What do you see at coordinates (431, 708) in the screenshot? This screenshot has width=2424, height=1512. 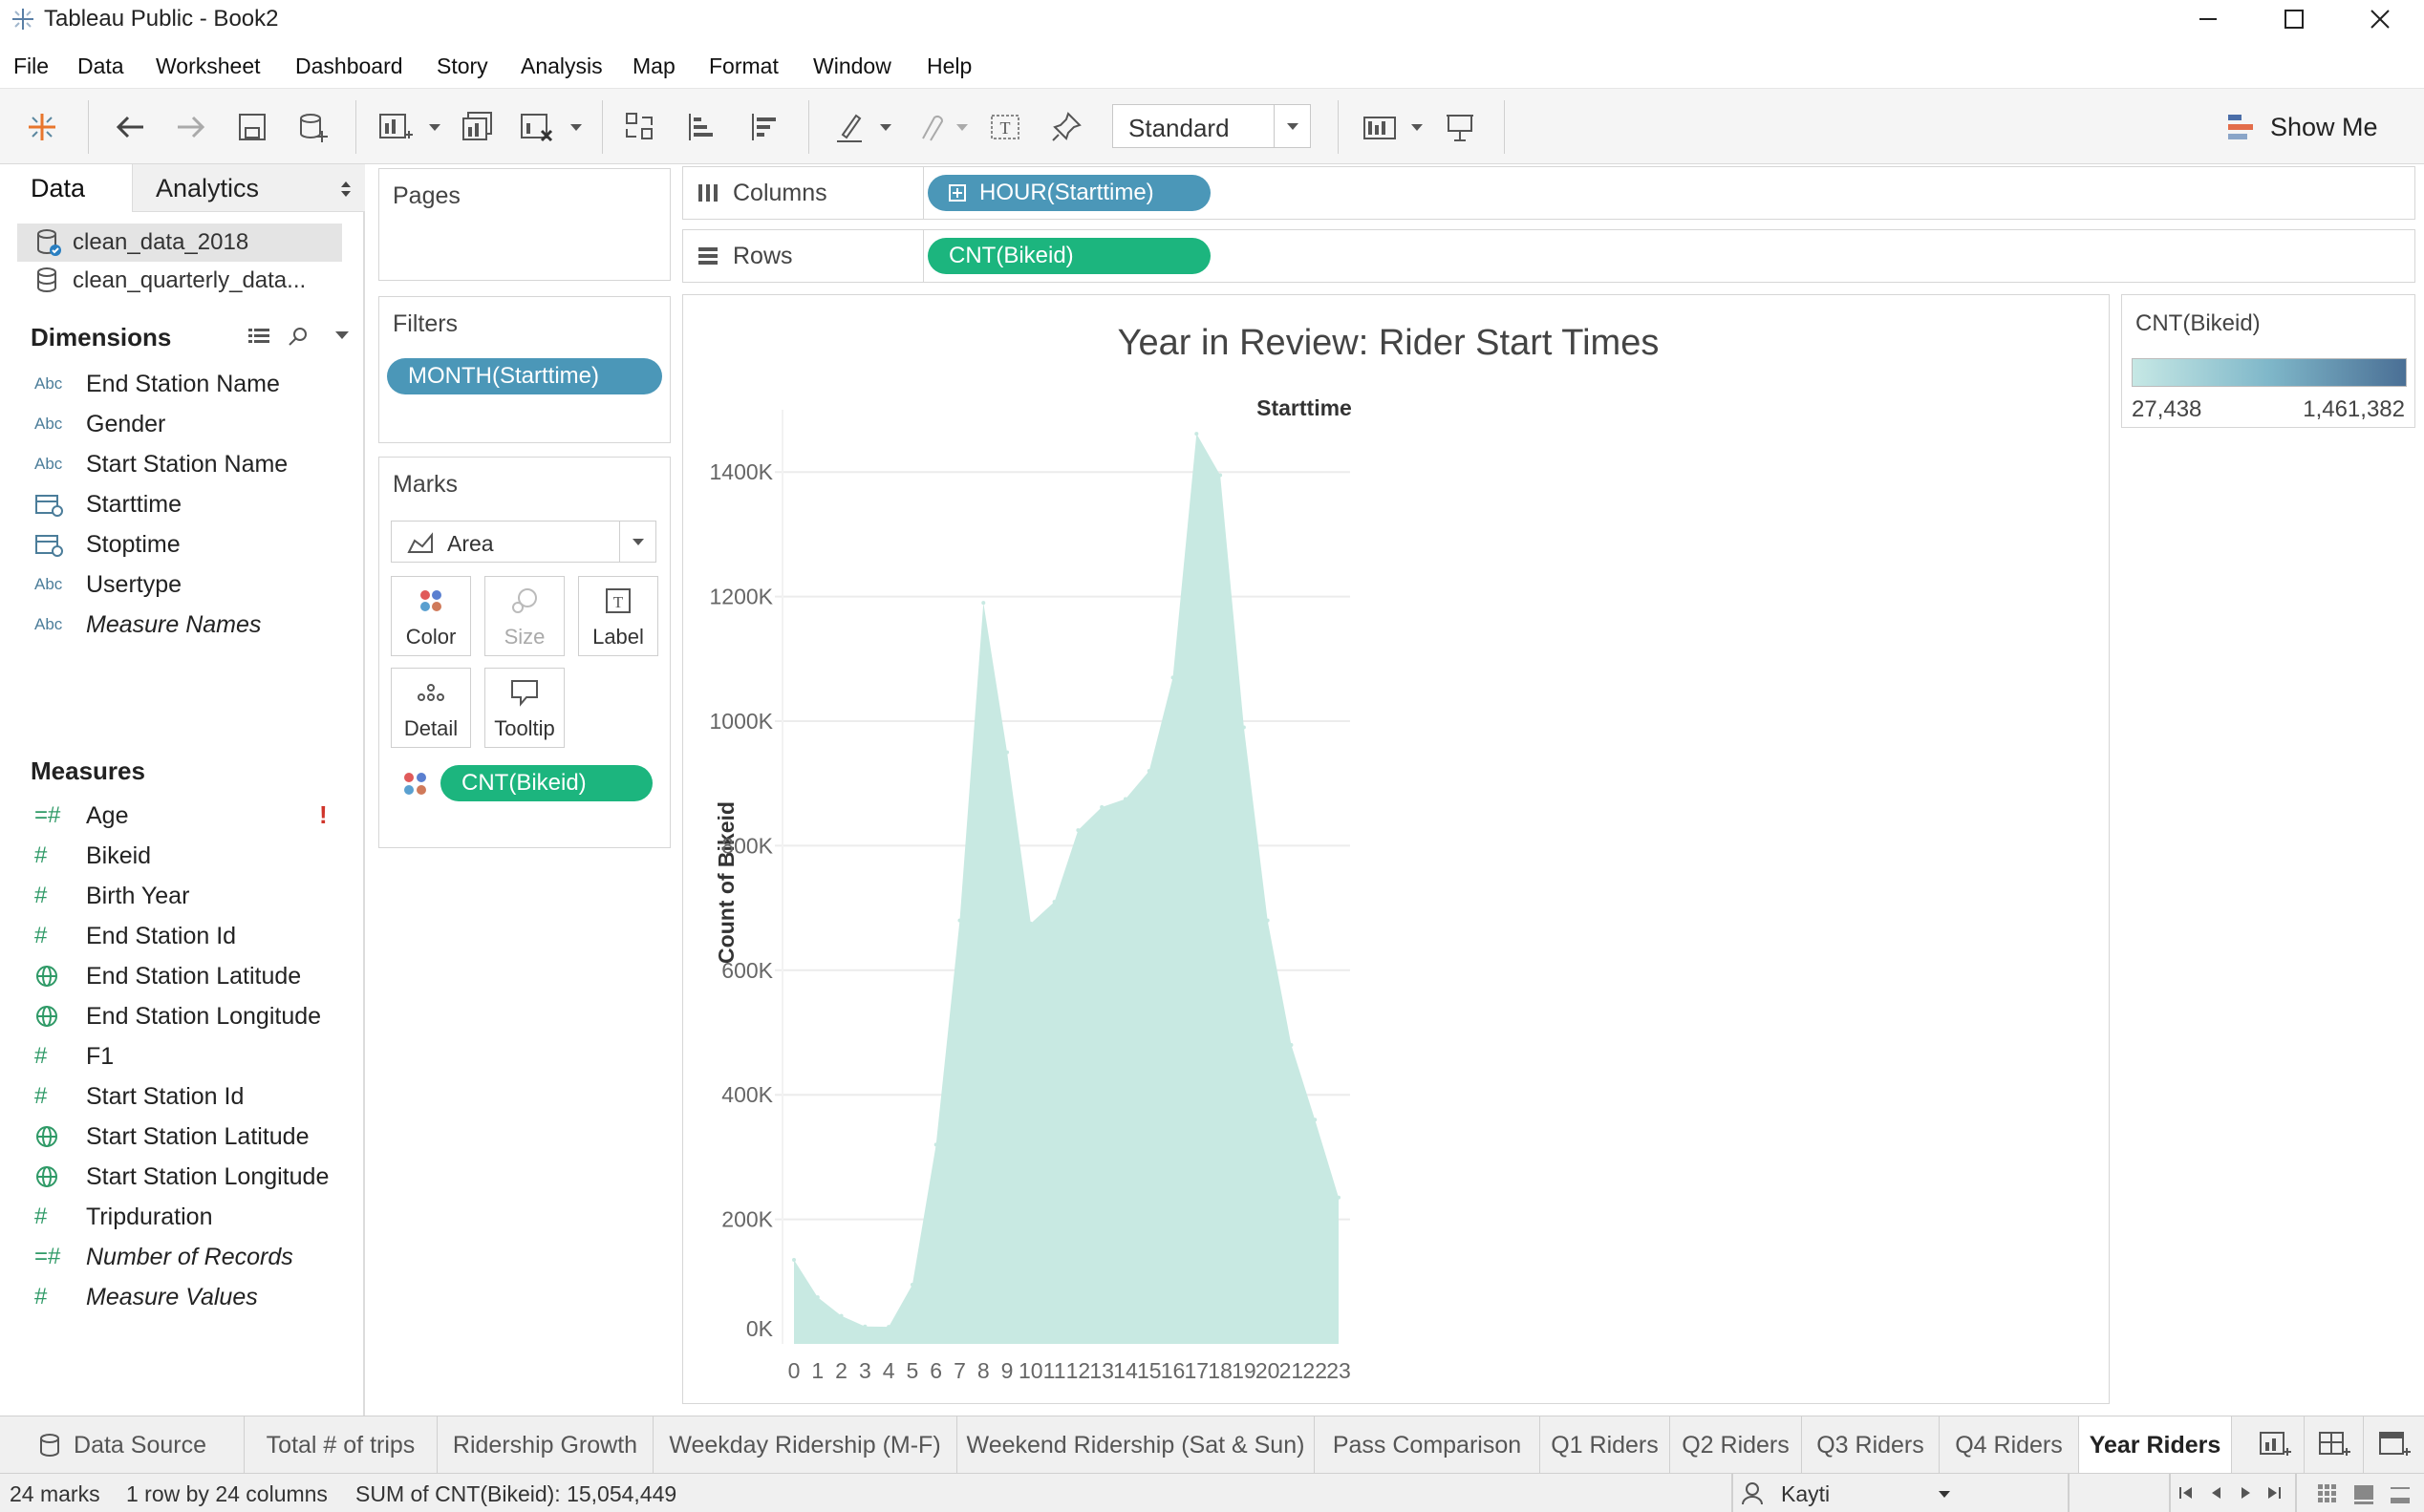 I see `detail-button: Detail` at bounding box center [431, 708].